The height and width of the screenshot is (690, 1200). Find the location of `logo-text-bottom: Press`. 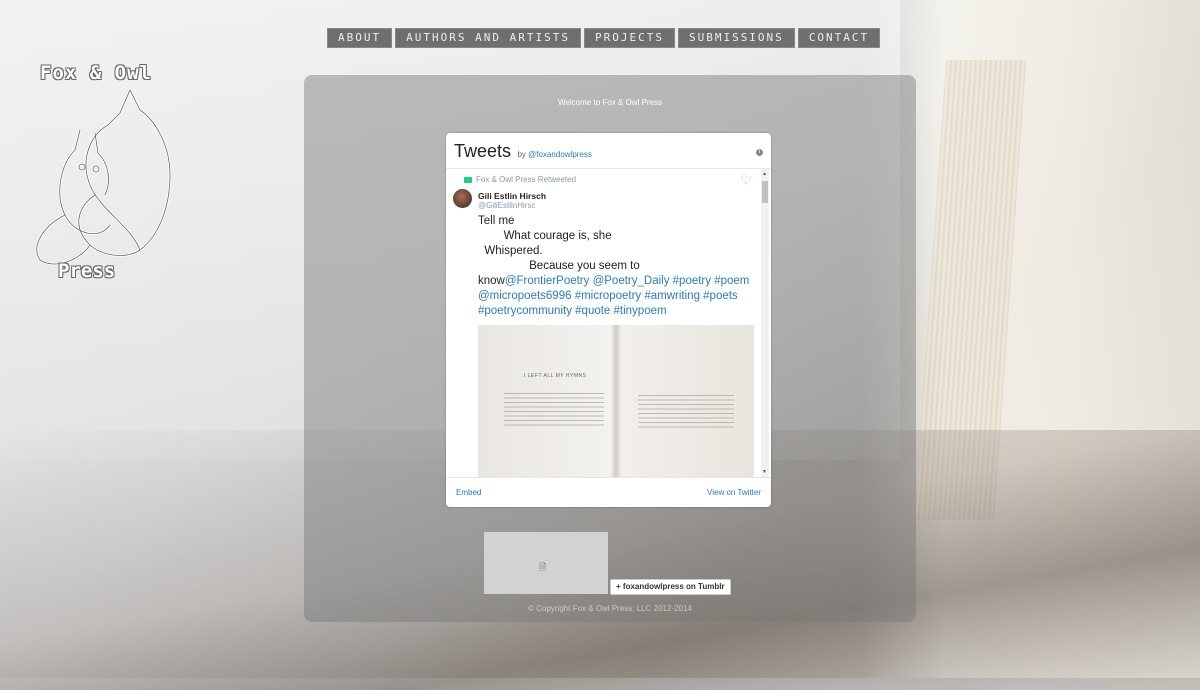

logo-text-bottom: Press is located at coordinates (87, 271).